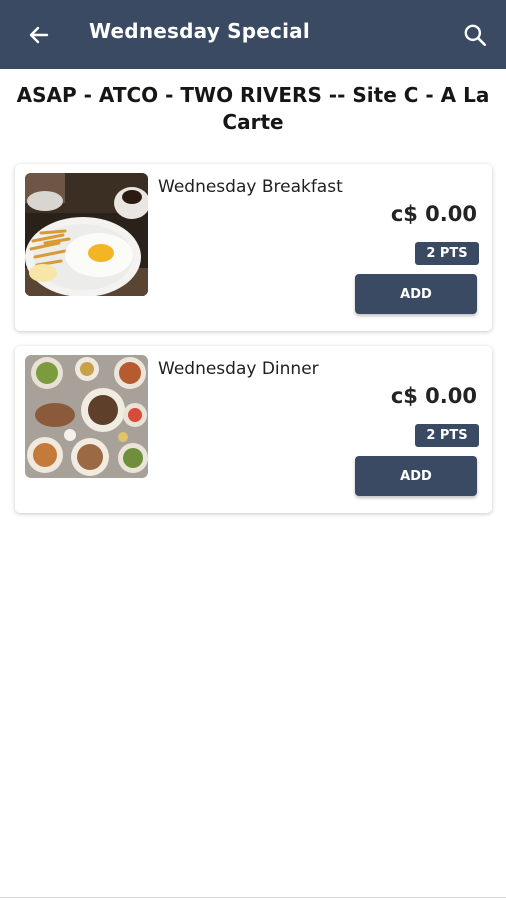 The height and width of the screenshot is (900, 506). I want to click on arrow-left-icon, so click(39, 35).